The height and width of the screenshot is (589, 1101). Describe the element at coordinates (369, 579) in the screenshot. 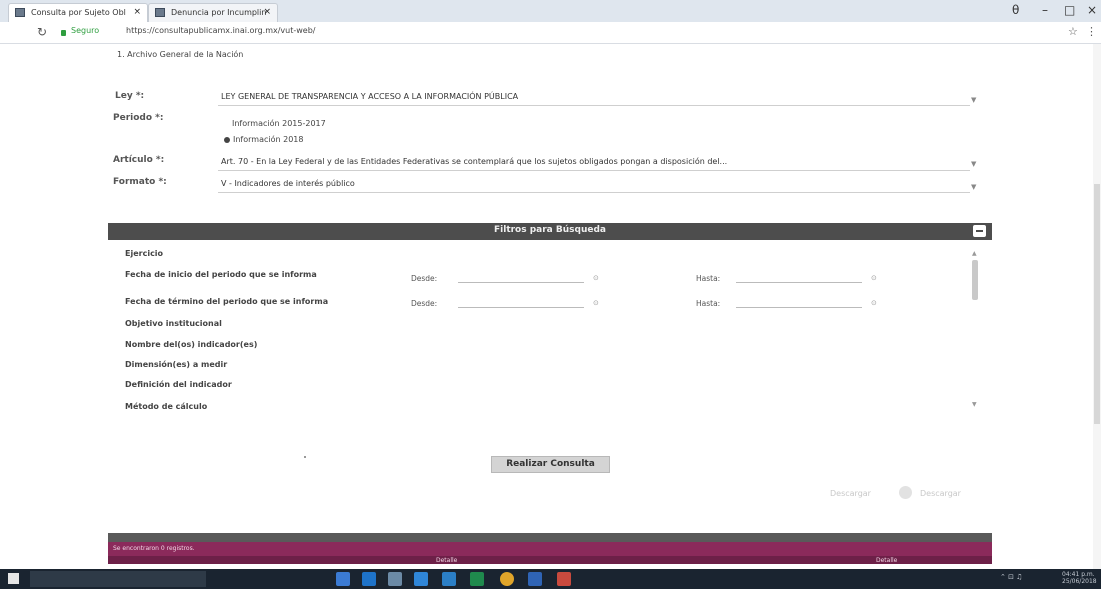

I see `edge-icon` at that location.